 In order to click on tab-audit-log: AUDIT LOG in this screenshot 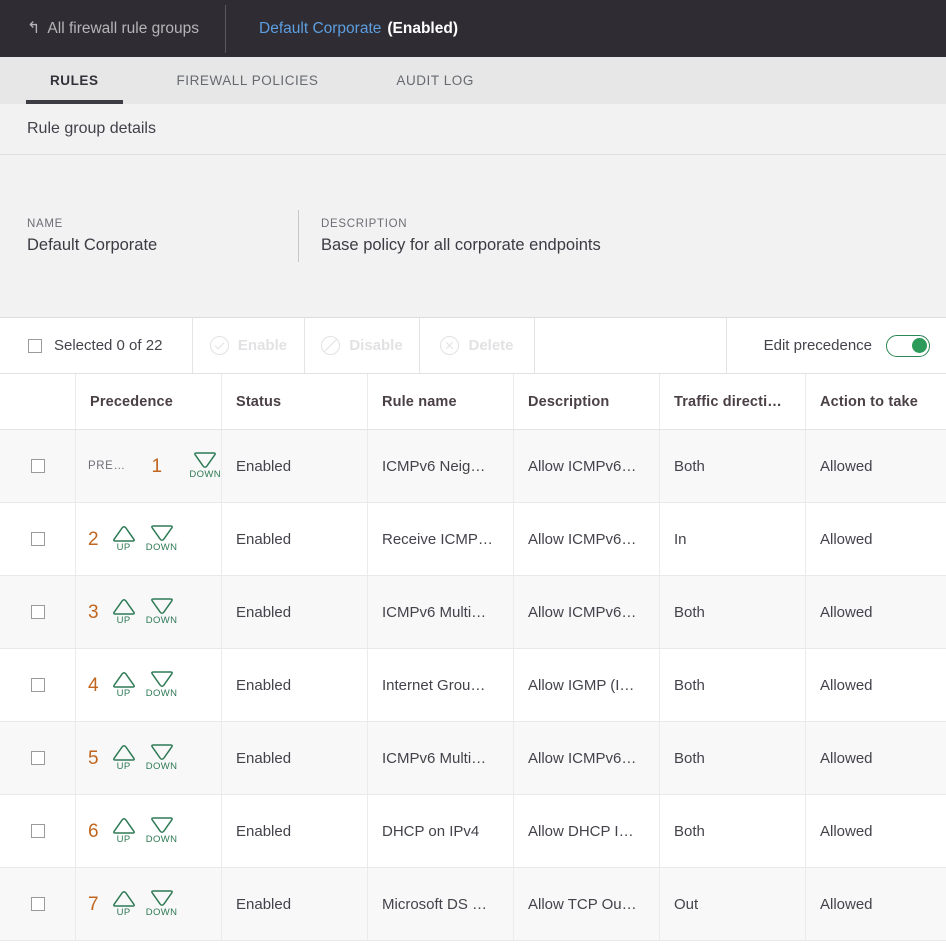, I will do `click(434, 80)`.